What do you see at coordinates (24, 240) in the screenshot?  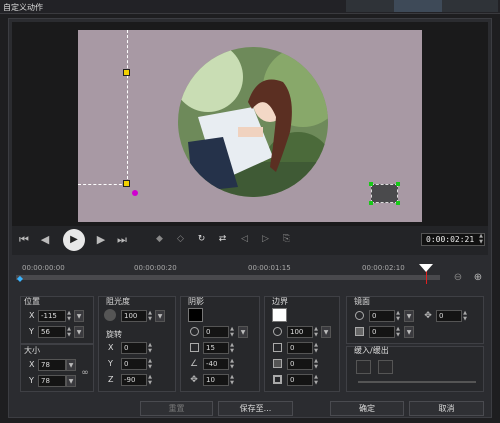 I see `go-to-start-icon: ⏮` at bounding box center [24, 240].